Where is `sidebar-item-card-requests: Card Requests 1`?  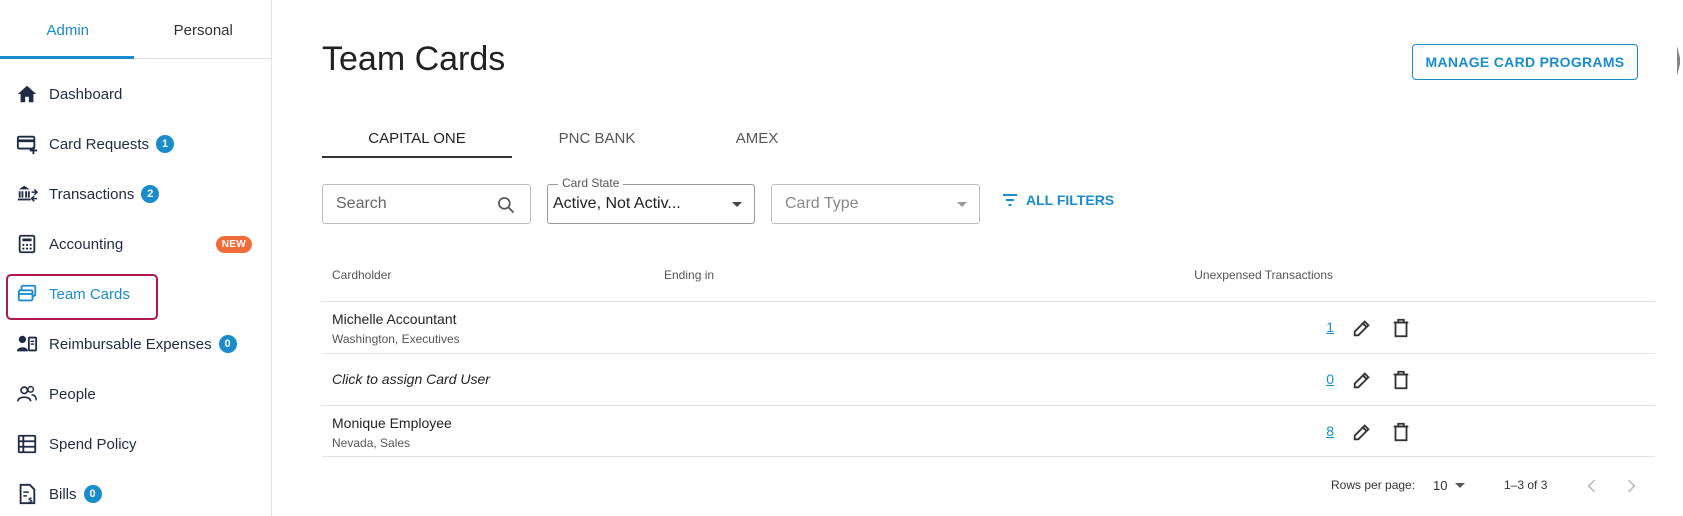 sidebar-item-card-requests: Card Requests 1 is located at coordinates (136, 144).